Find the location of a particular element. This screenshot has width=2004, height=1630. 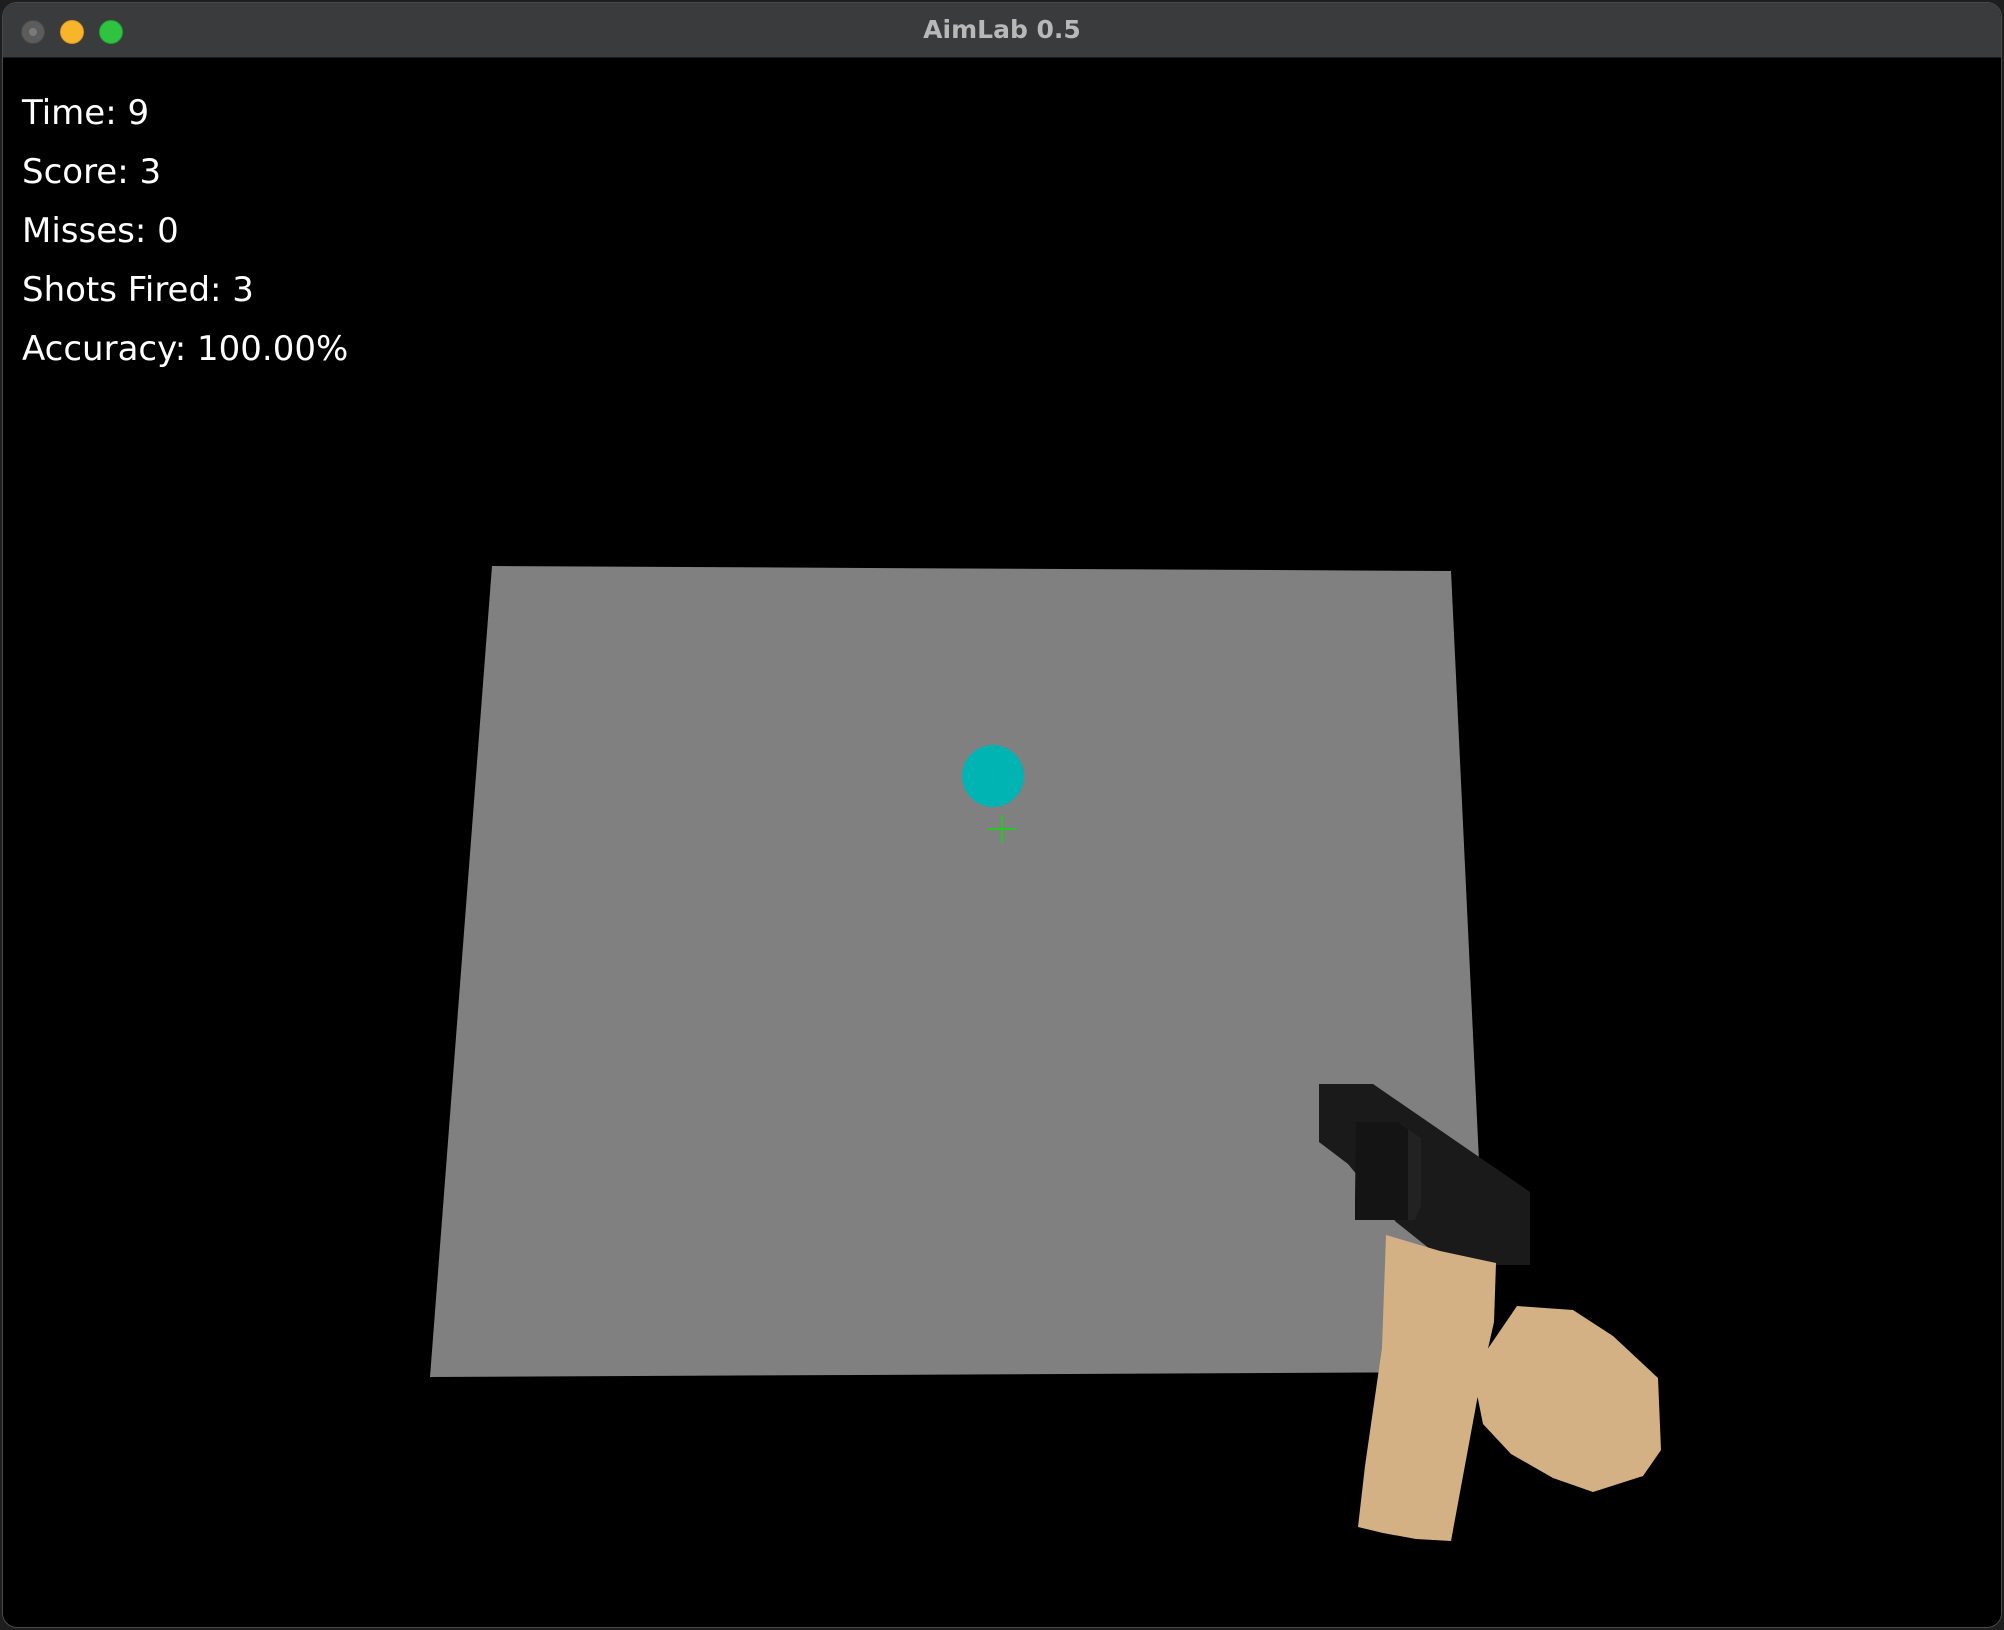

accuracy-readout: Accuracy: 100.00% is located at coordinates (185, 349).